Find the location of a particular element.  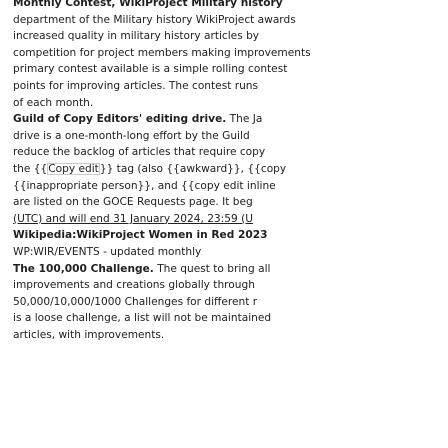

bottom-fade is located at coordinates (224, 433).